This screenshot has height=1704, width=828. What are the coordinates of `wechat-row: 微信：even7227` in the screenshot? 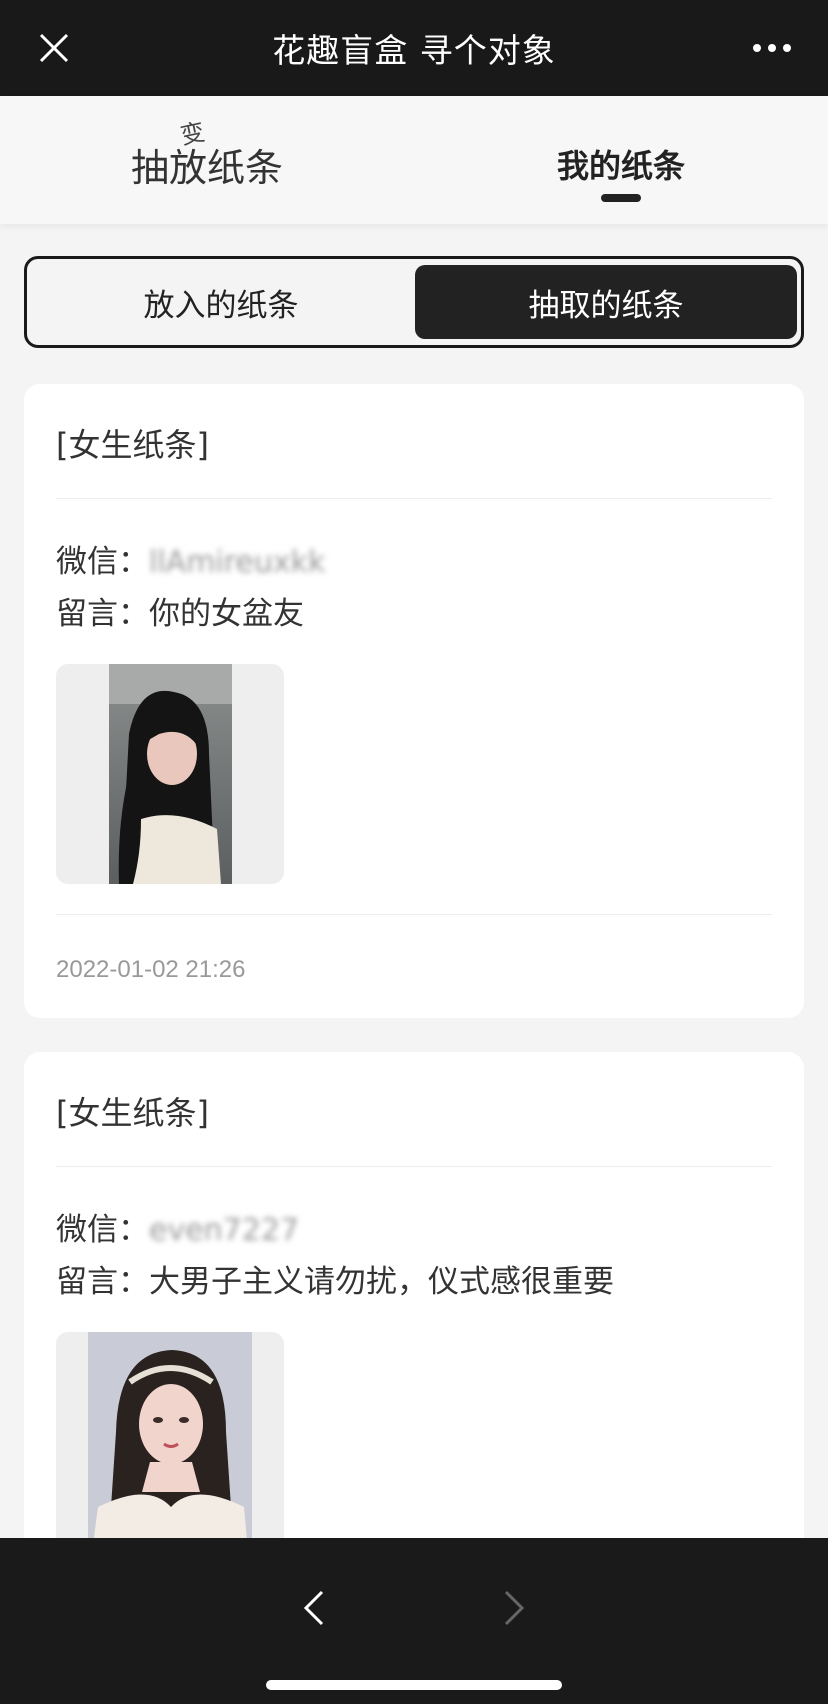 It's located at (177, 1226).